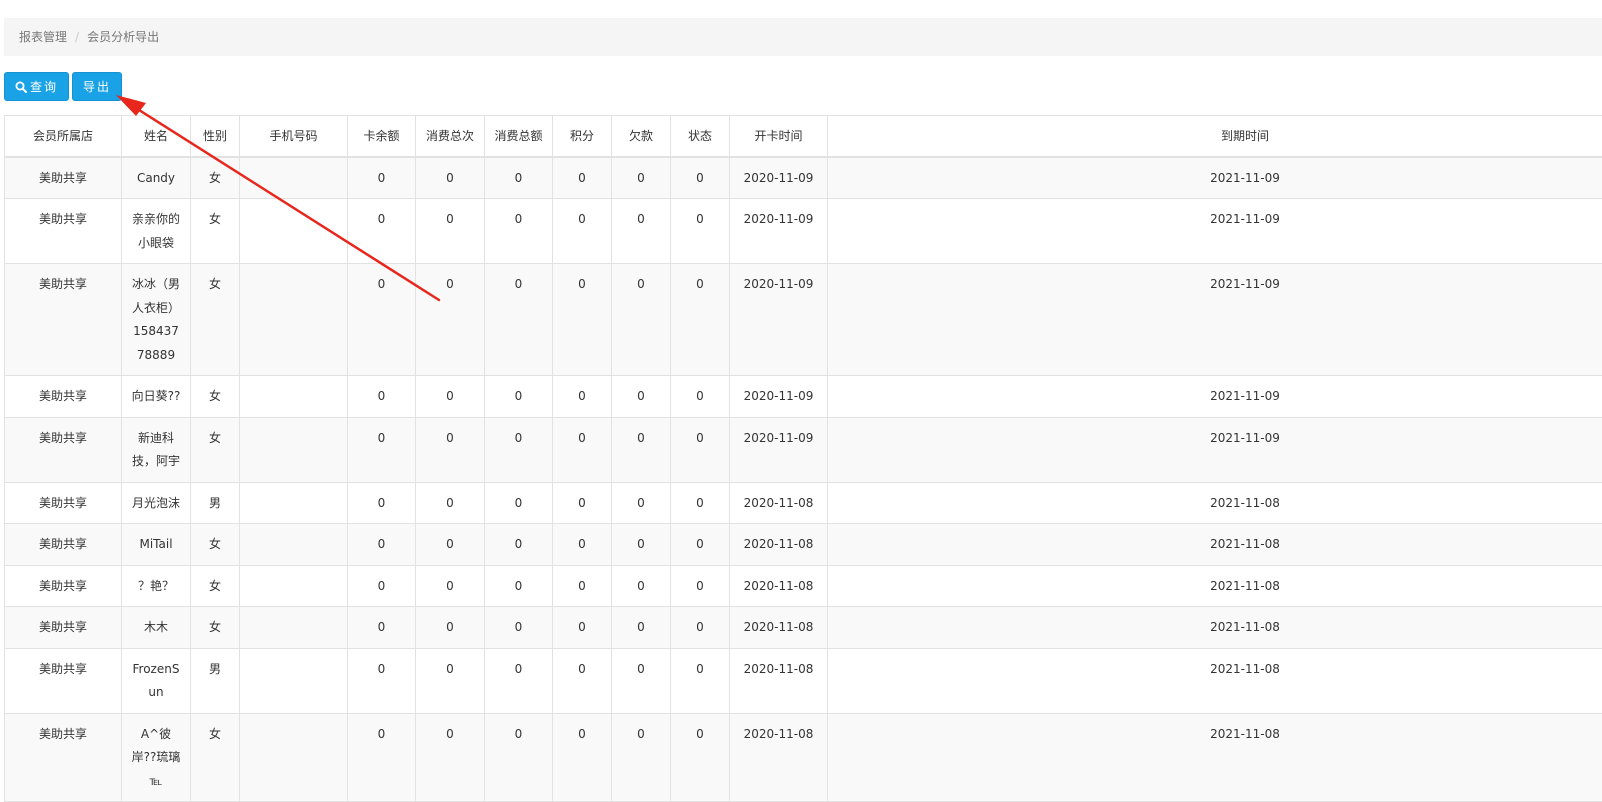 The width and height of the screenshot is (1602, 802). What do you see at coordinates (97, 86) in the screenshot?
I see `export-button: 导出` at bounding box center [97, 86].